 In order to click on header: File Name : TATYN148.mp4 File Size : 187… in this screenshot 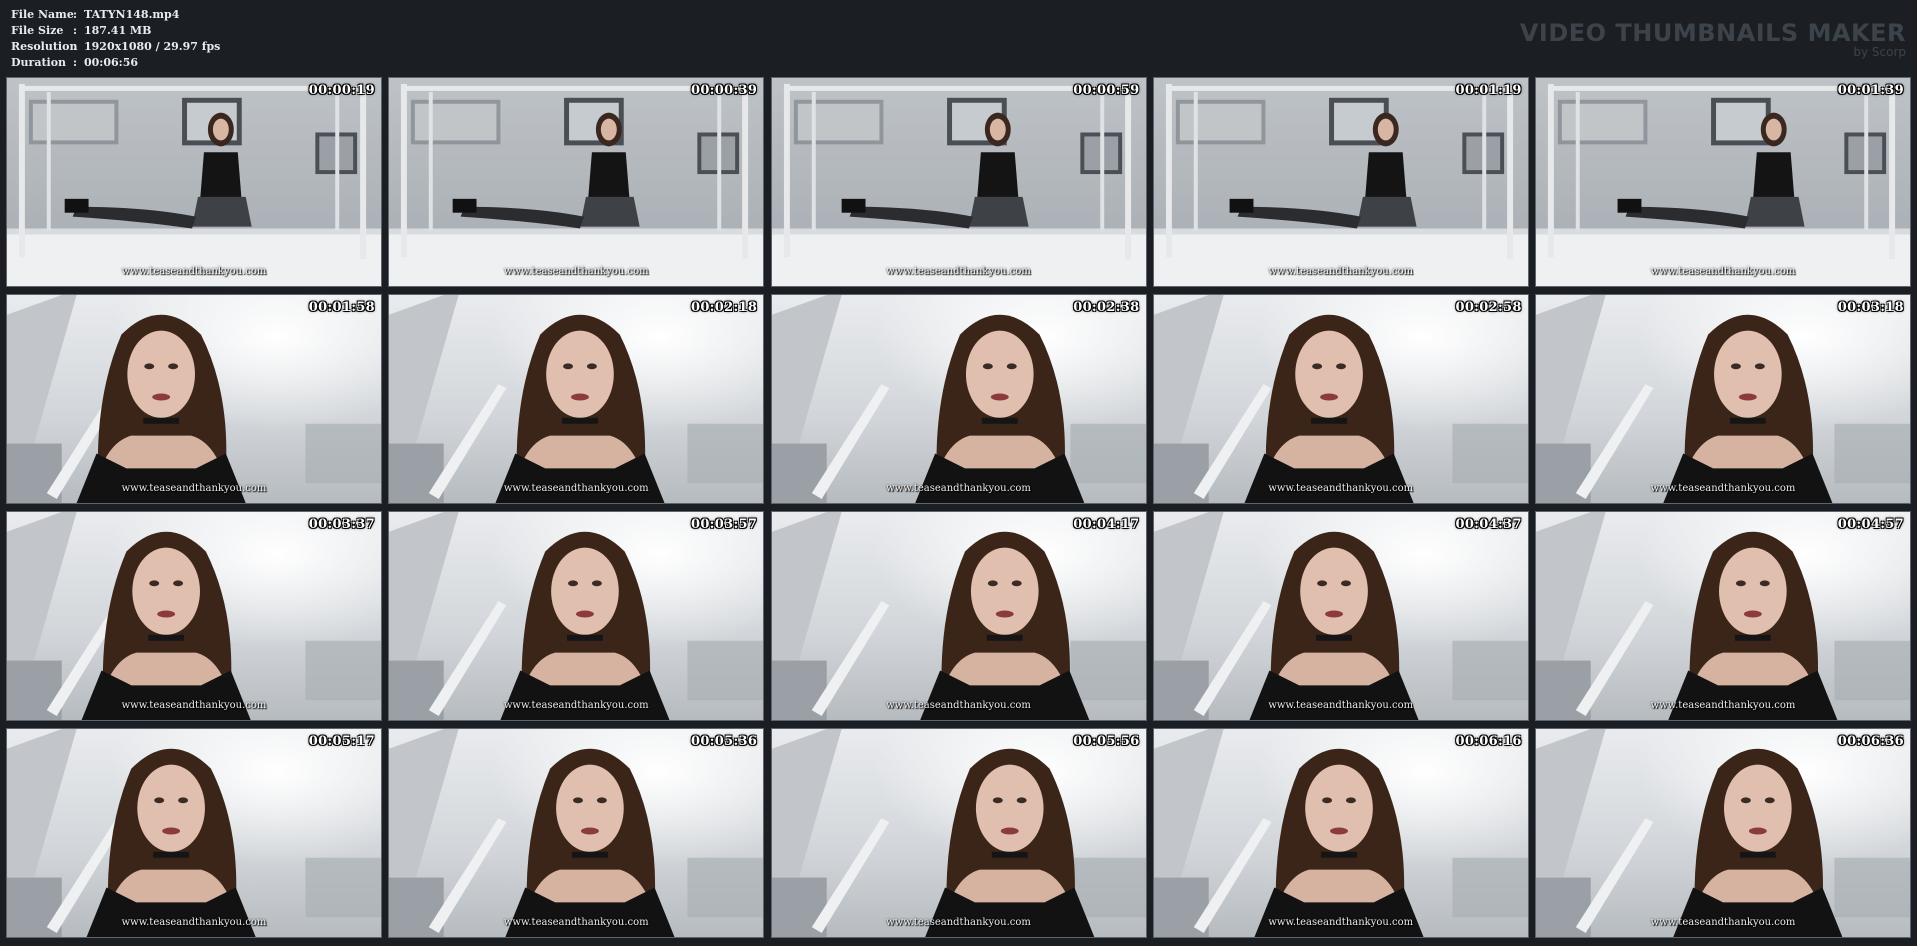, I will do `click(958, 38)`.